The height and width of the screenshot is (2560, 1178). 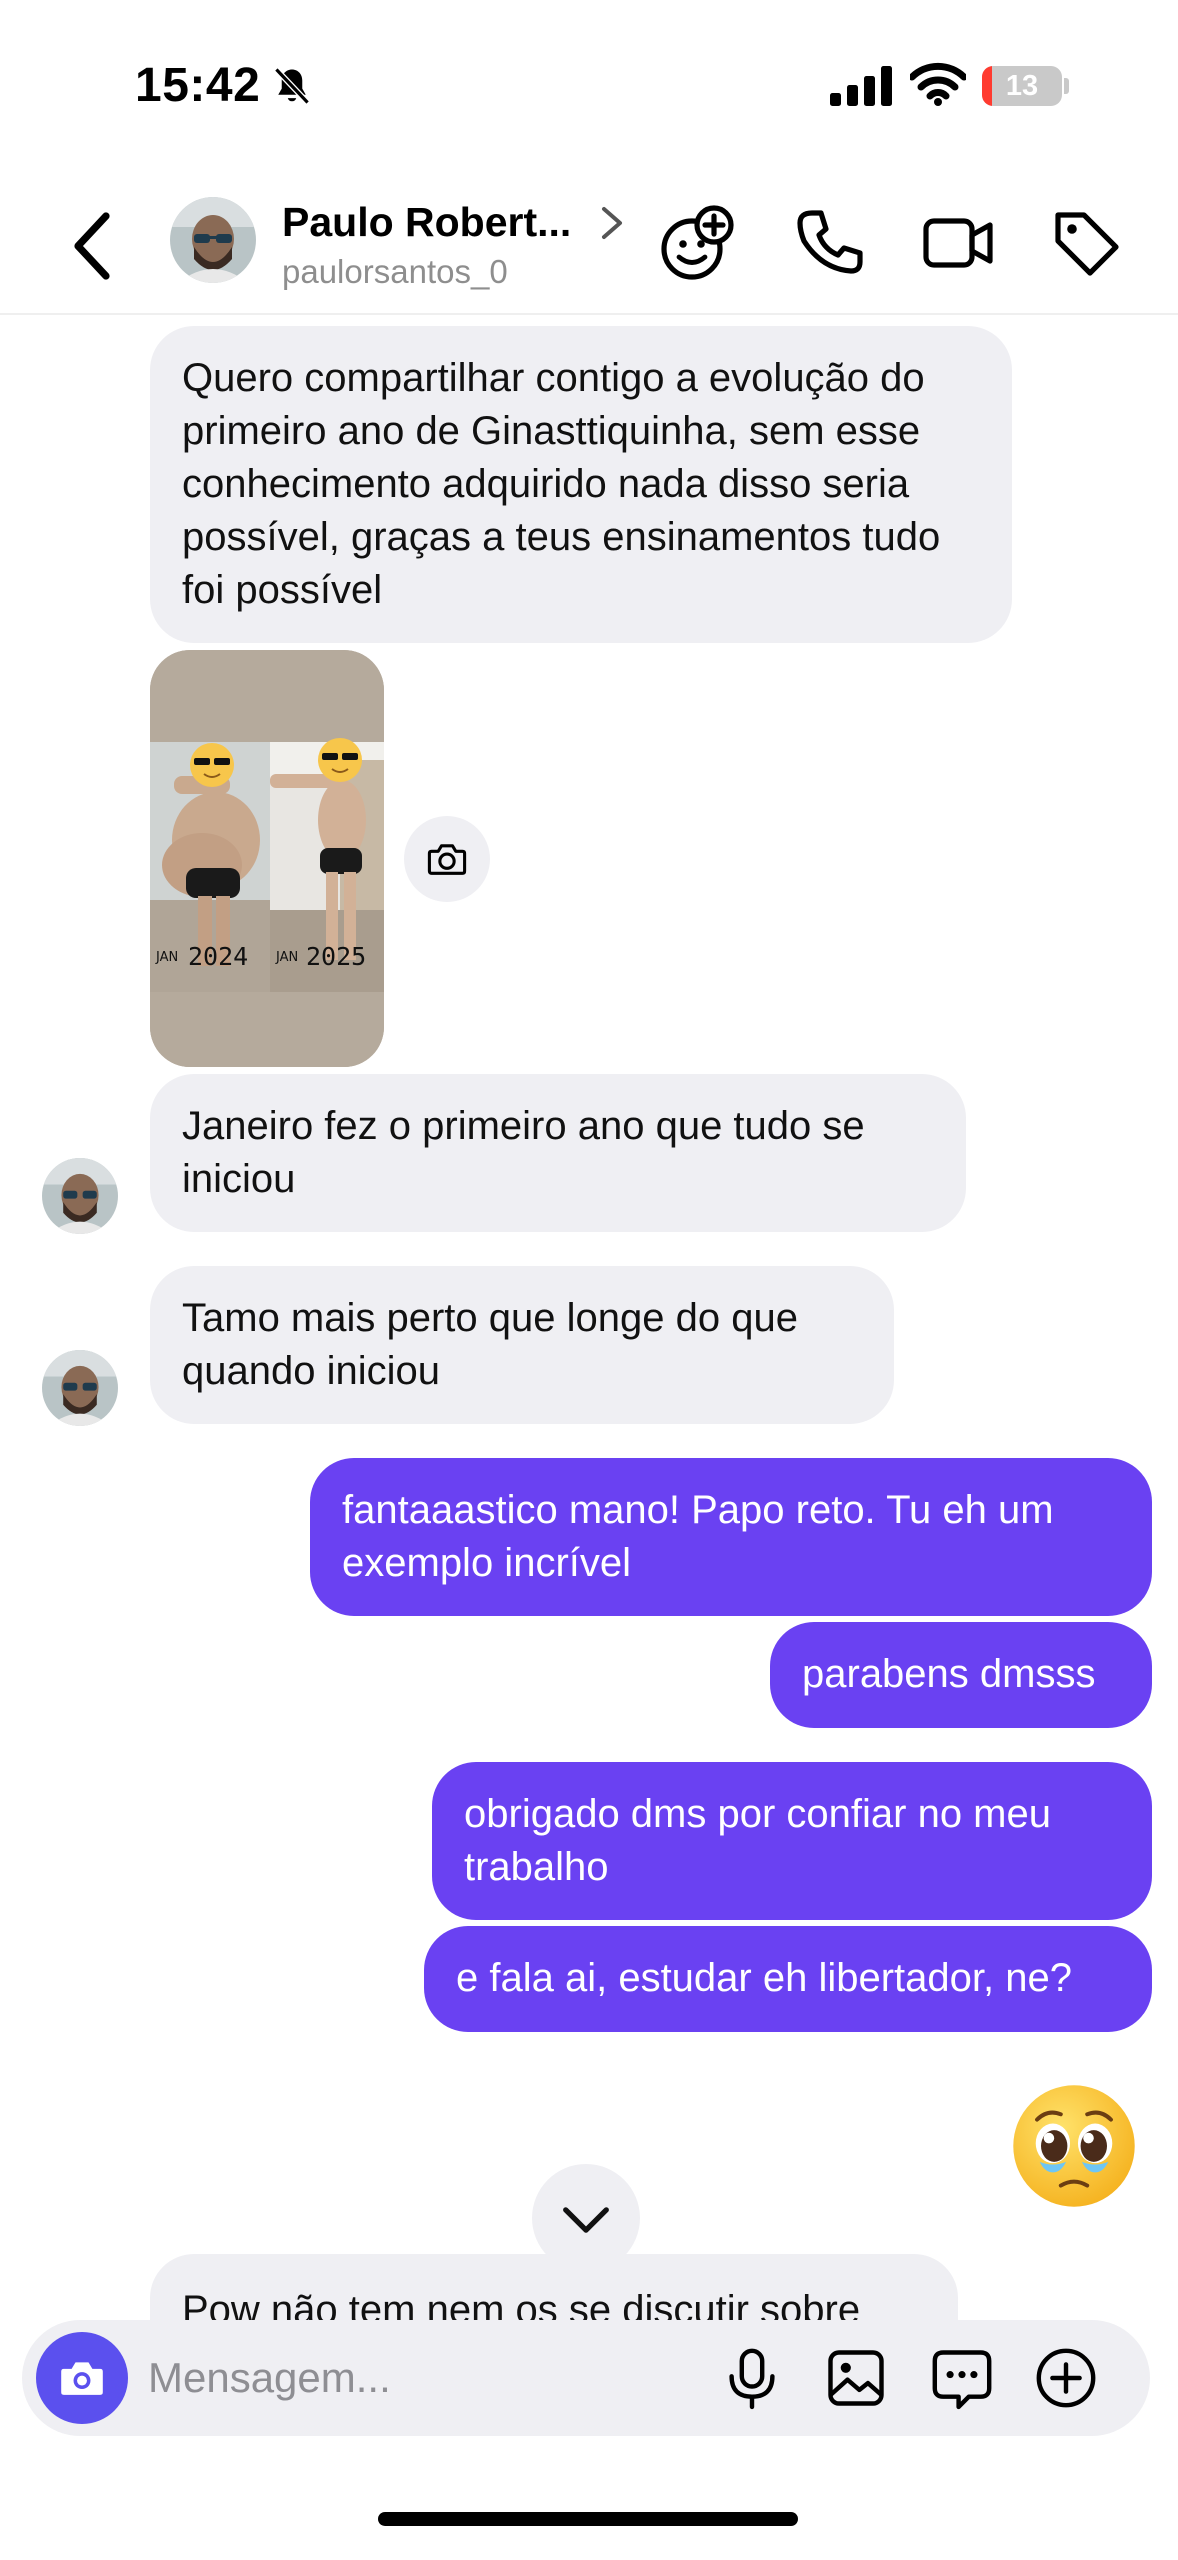 I want to click on battery-cap, so click(x=1066, y=86).